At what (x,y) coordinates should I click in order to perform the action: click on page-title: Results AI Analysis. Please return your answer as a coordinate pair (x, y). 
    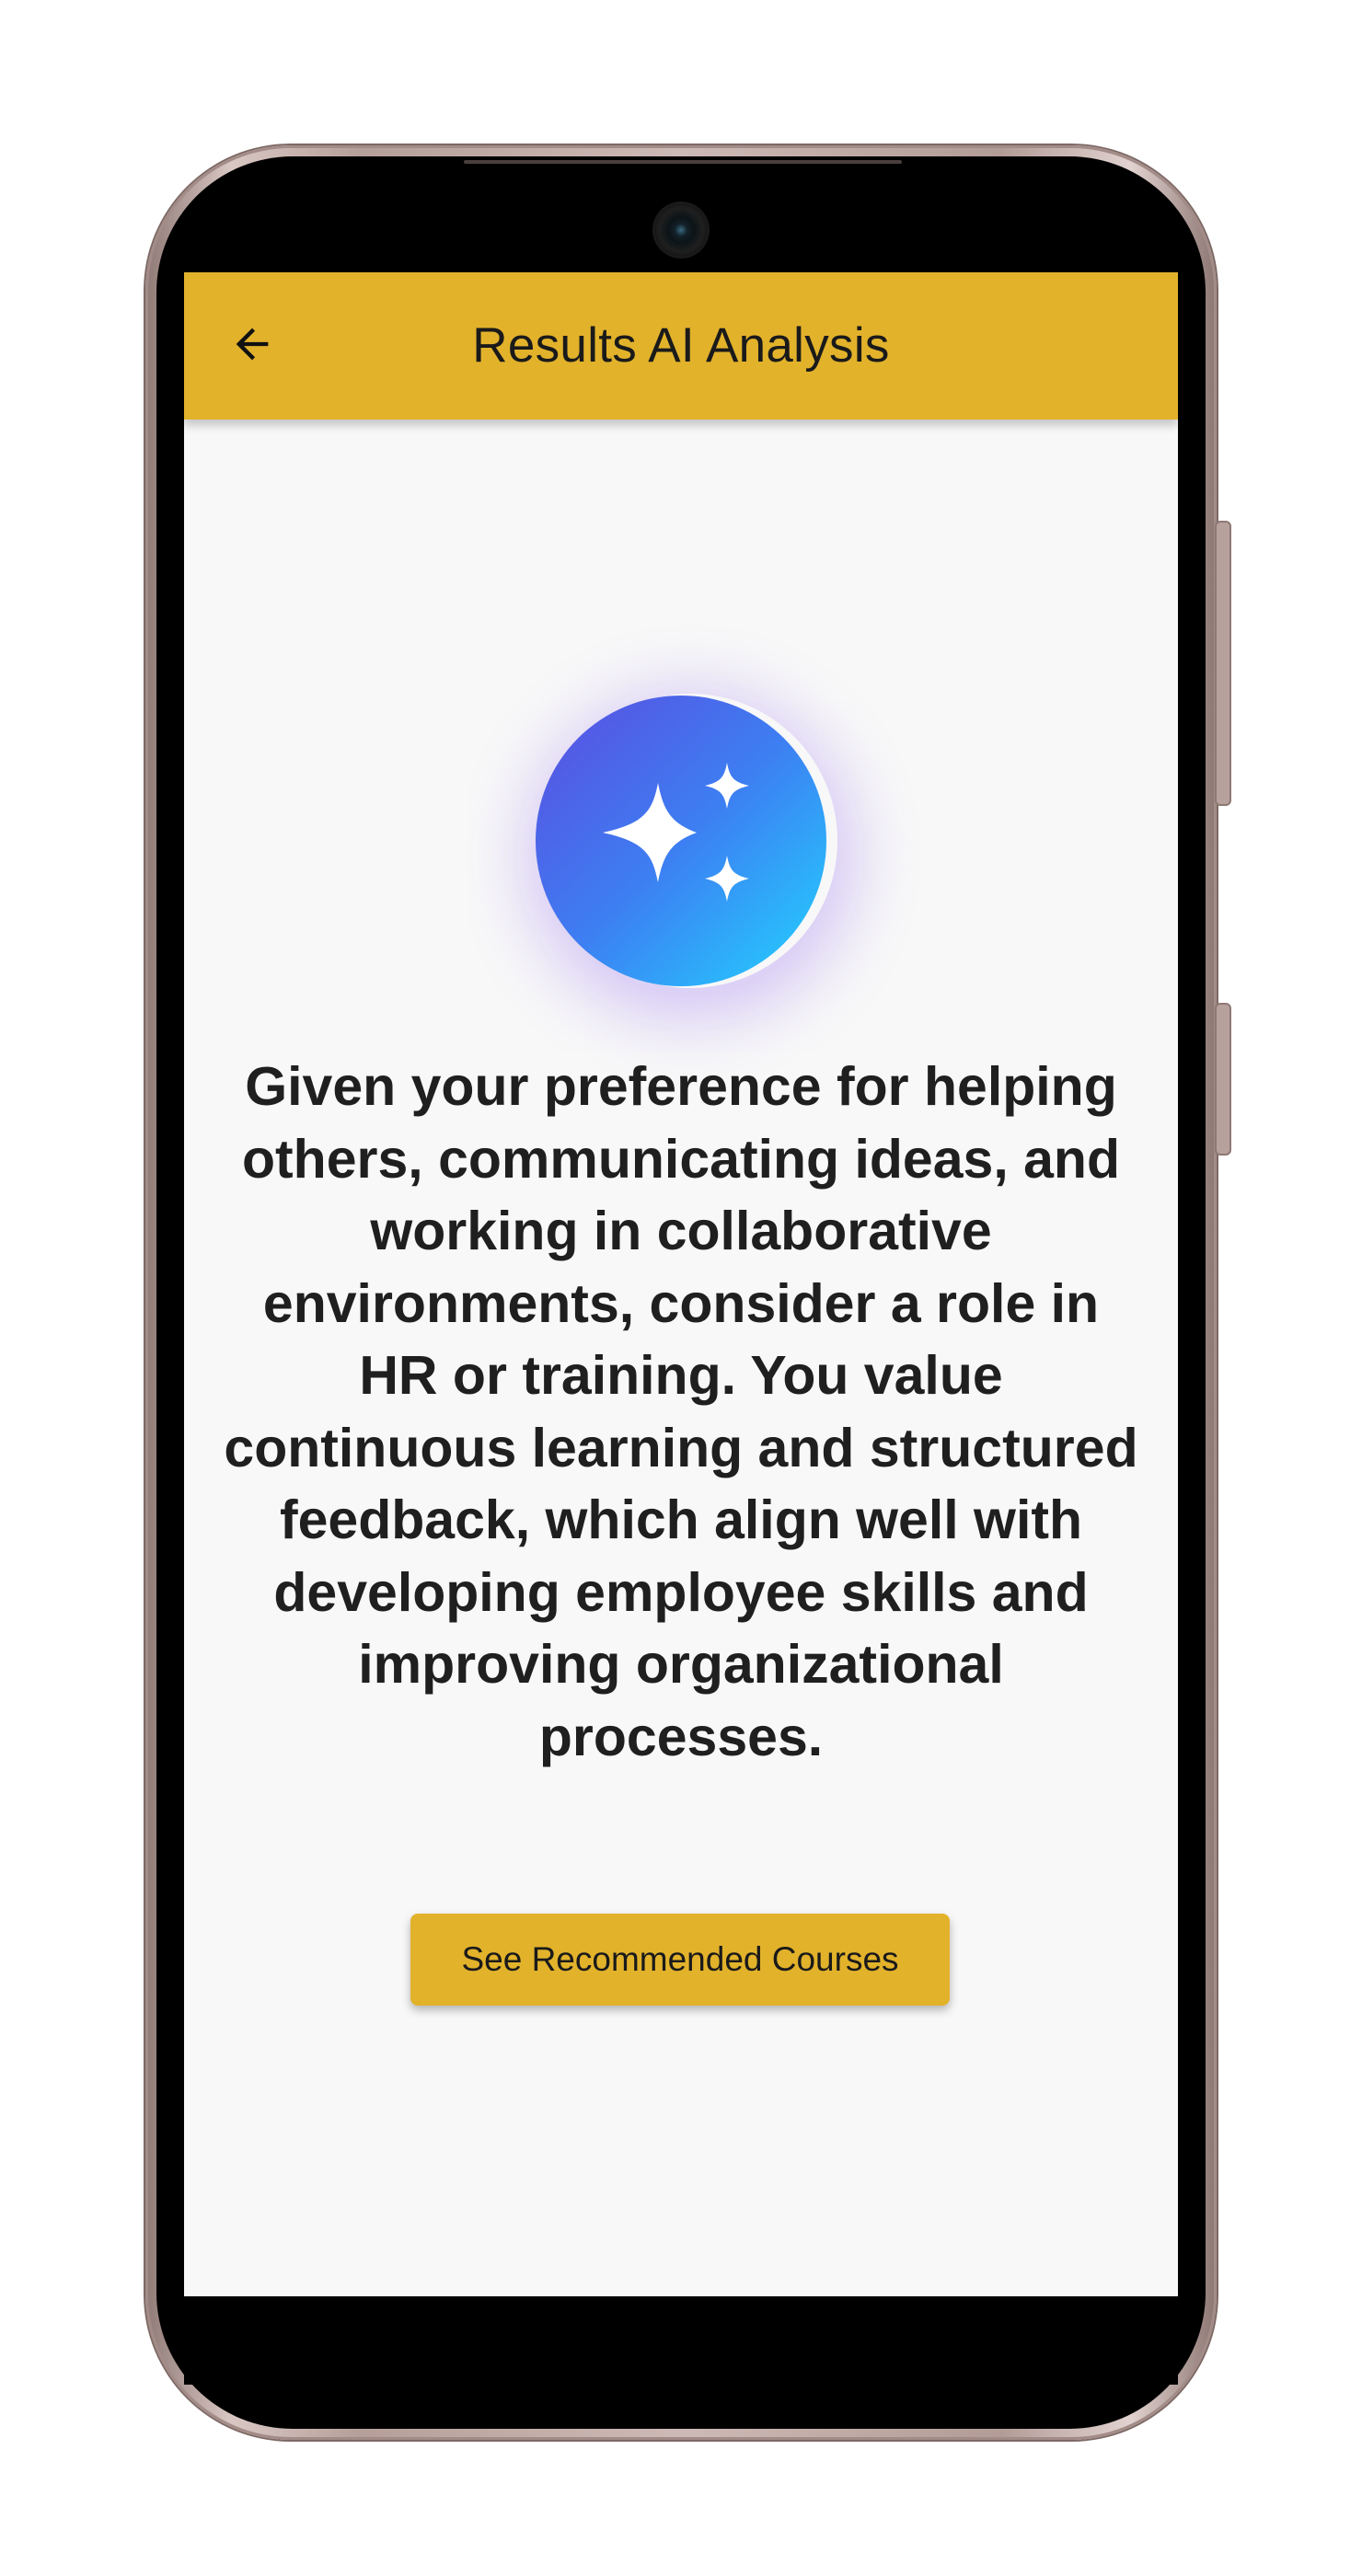
    Looking at the image, I should click on (681, 345).